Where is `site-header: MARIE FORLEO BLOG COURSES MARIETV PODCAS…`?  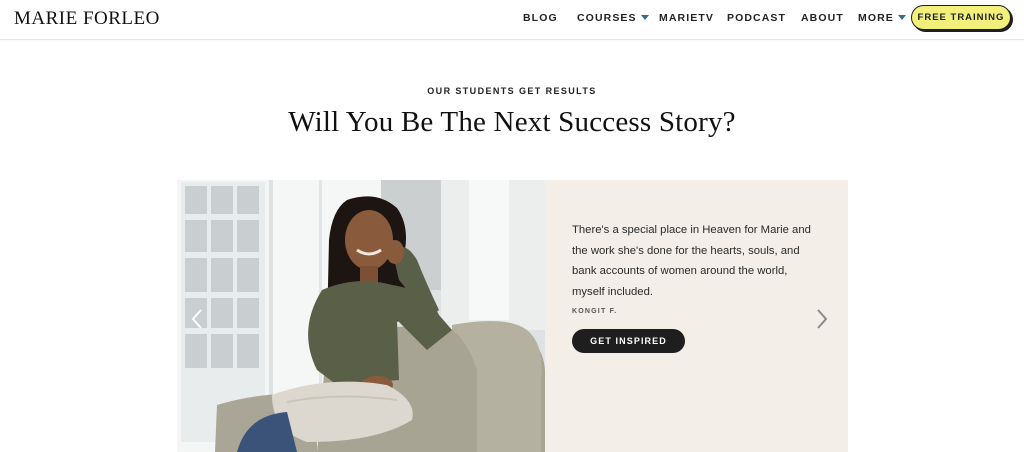
site-header: MARIE FORLEO BLOG COURSES MARIETV PODCAS… is located at coordinates (512, 20).